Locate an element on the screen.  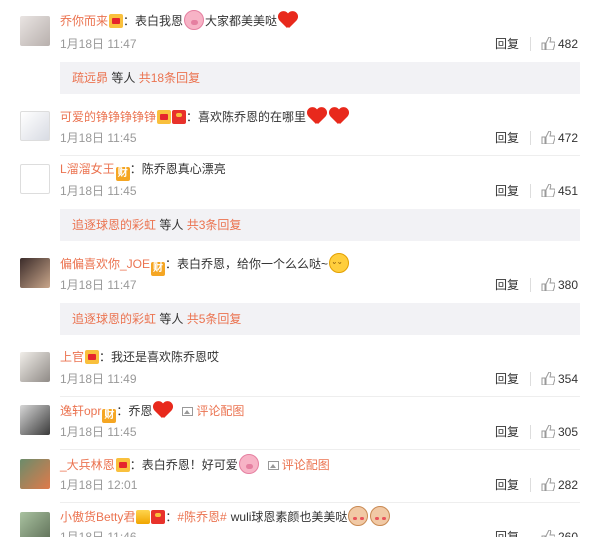
username-link: 上官 is located at coordinates (72, 357).